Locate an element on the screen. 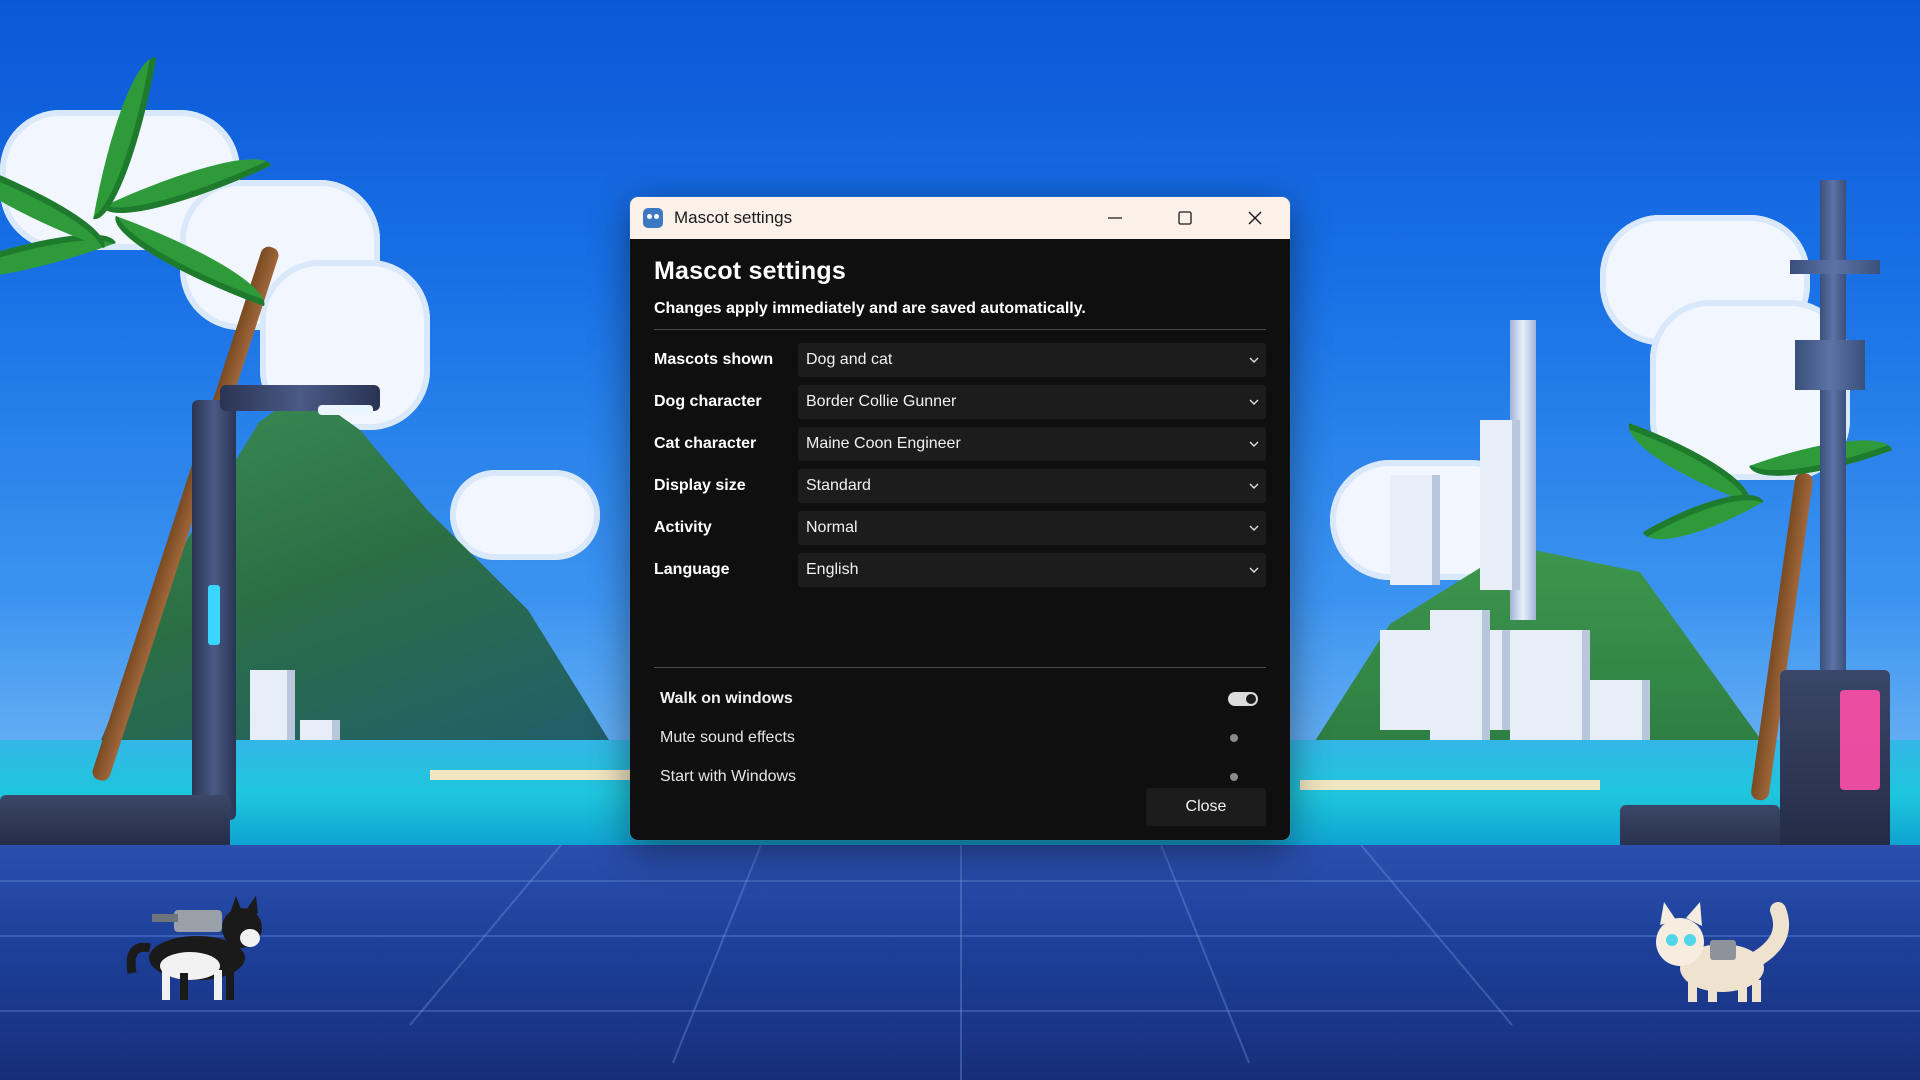  setting-row-display-size: Display size Standard is located at coordinates (960, 486).